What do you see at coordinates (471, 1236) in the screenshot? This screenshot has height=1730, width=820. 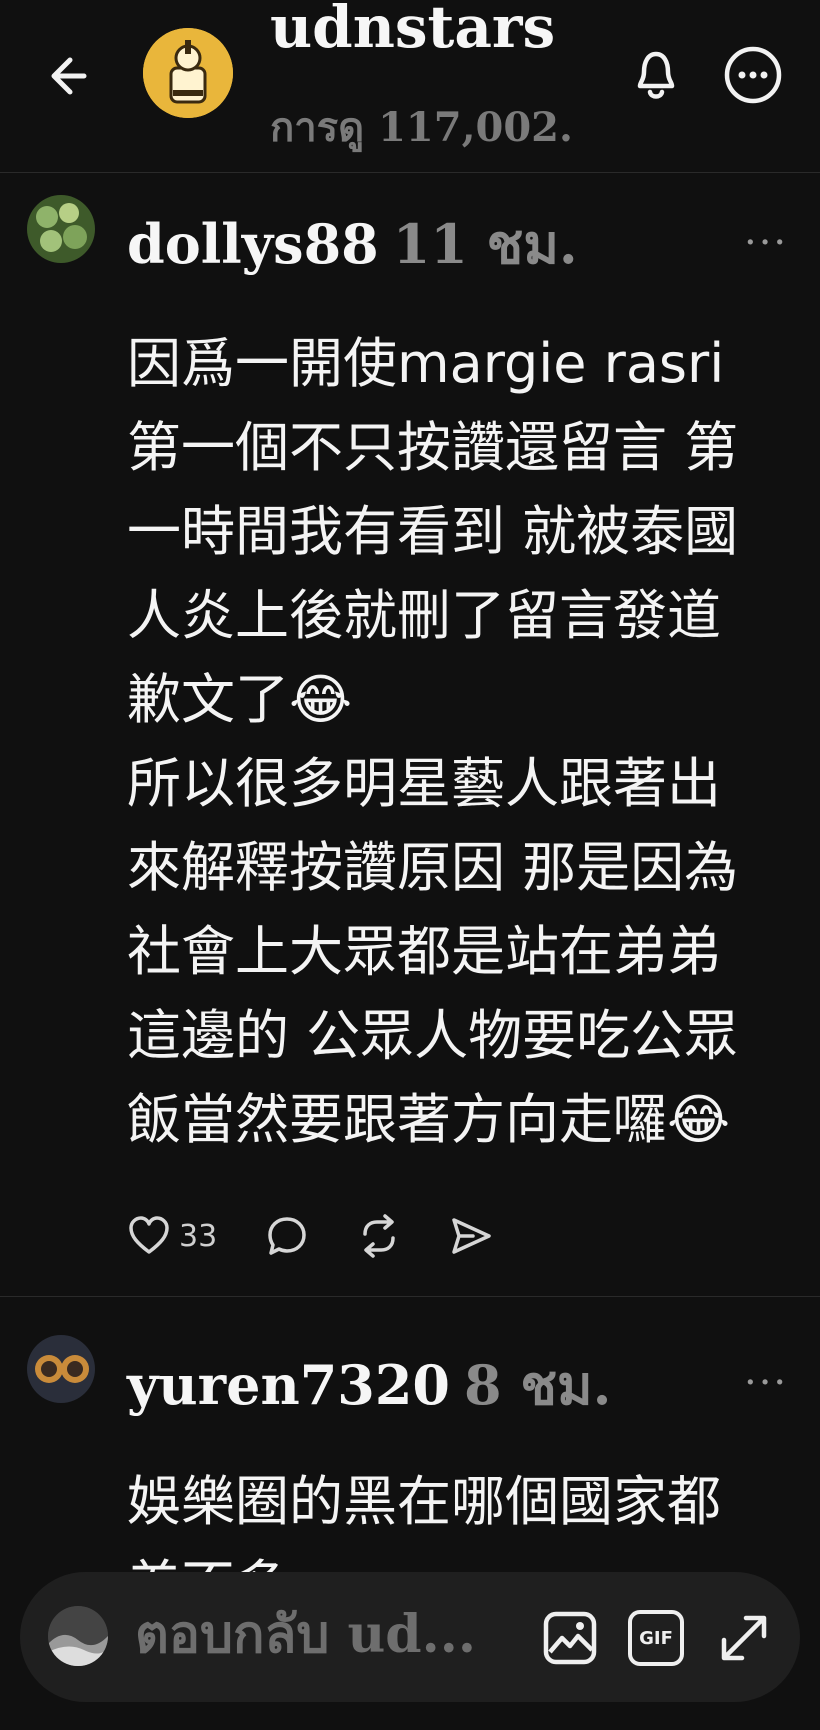 I see `share-icon` at bounding box center [471, 1236].